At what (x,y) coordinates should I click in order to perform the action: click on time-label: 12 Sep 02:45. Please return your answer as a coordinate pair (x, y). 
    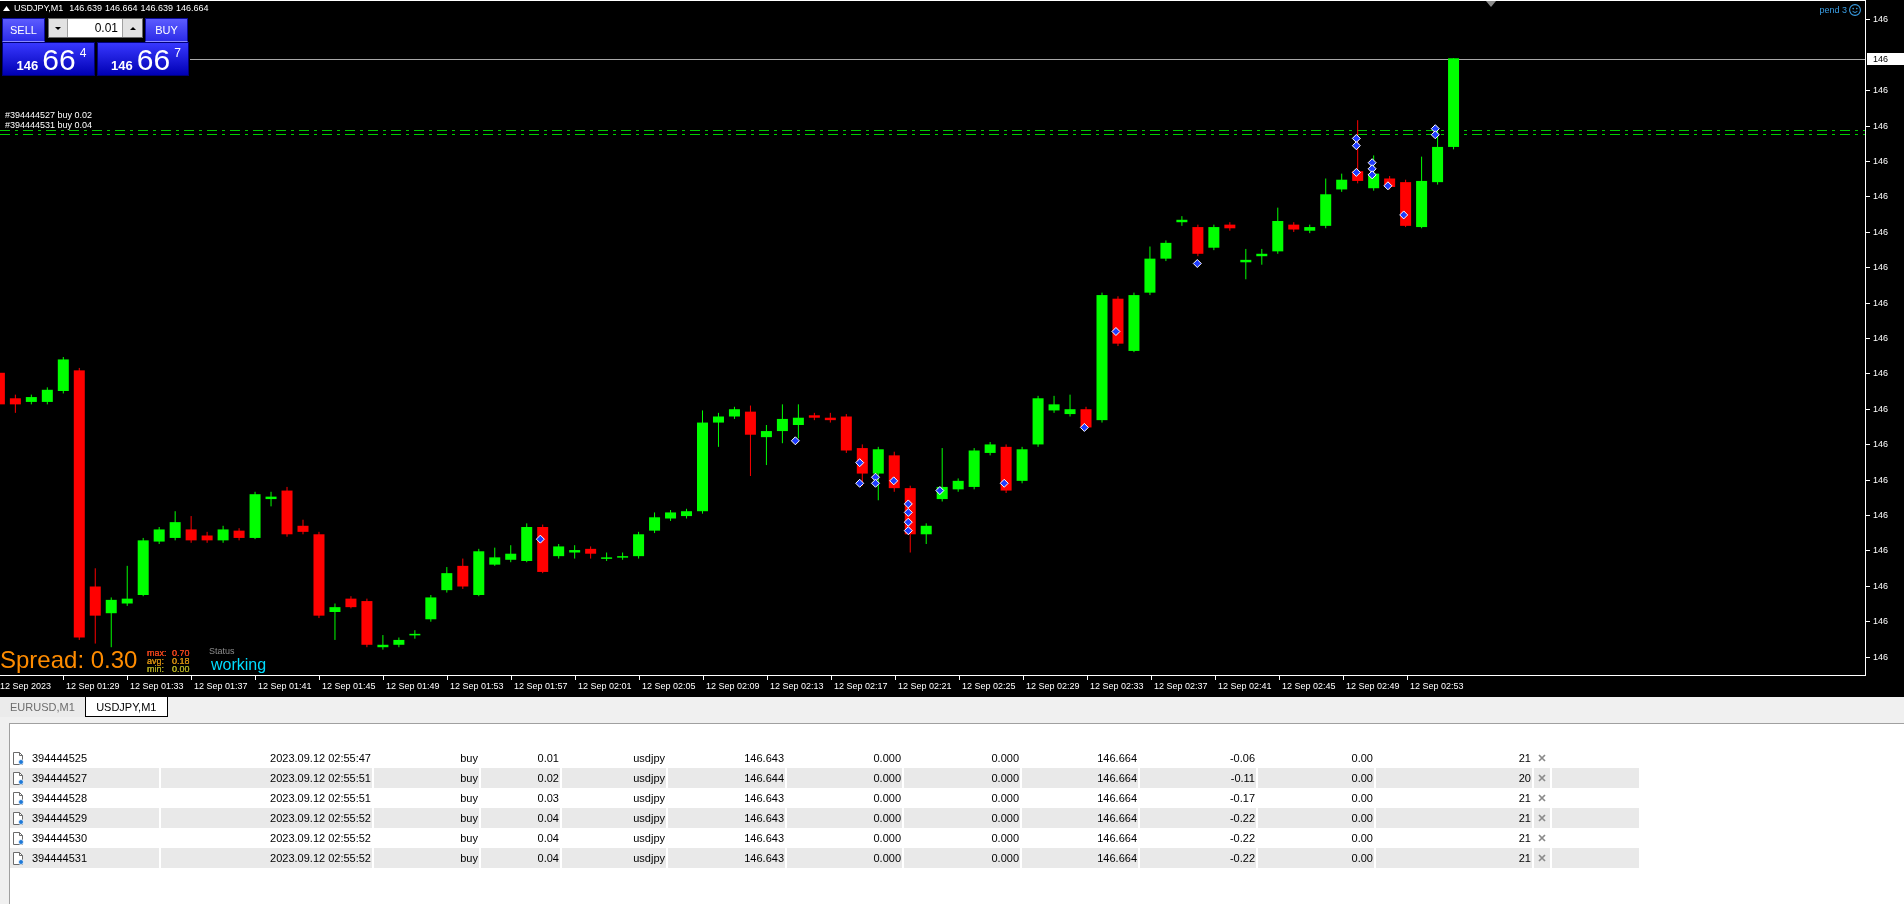
    Looking at the image, I should click on (1308, 686).